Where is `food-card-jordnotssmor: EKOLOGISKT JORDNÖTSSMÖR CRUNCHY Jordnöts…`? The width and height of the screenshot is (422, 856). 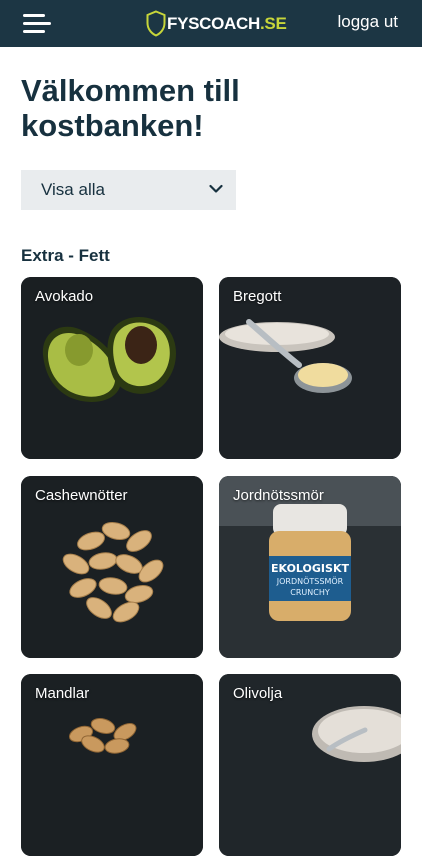
food-card-jordnotssmor: EKOLOGISKT JORDNÖTSSMÖR CRUNCHY Jordnöts… is located at coordinates (310, 567).